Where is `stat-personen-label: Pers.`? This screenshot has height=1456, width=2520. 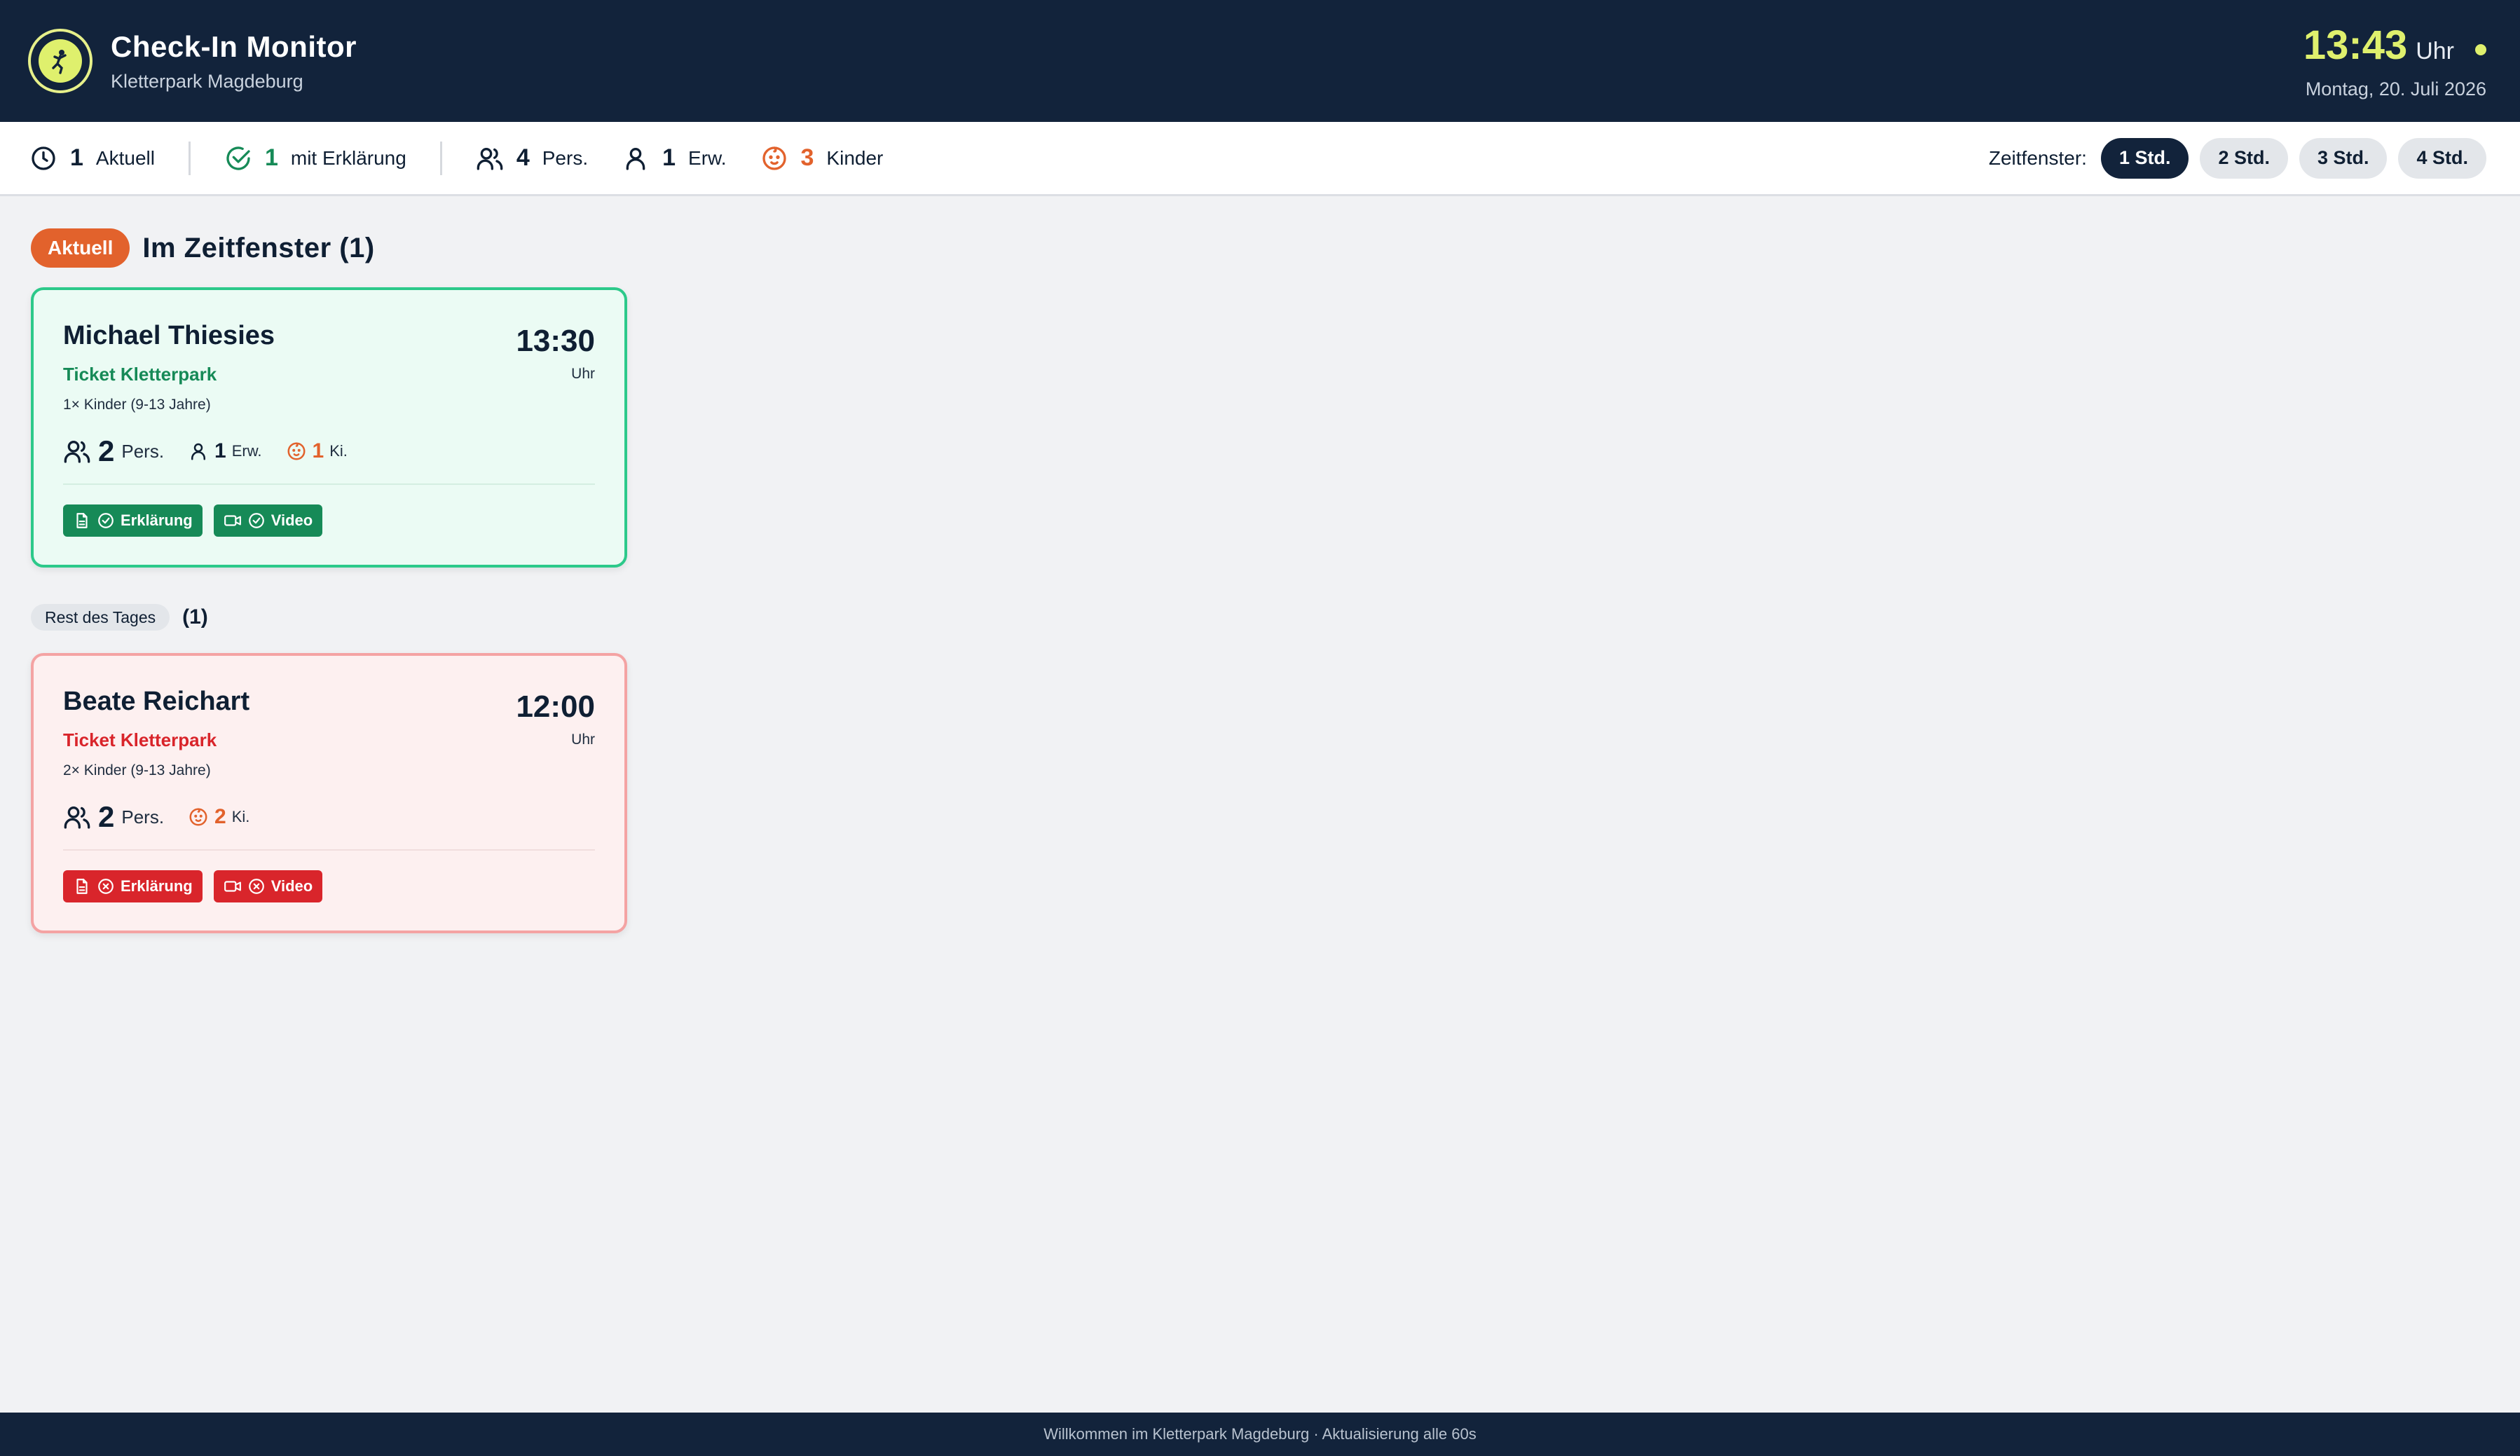 stat-personen-label: Pers. is located at coordinates (565, 157).